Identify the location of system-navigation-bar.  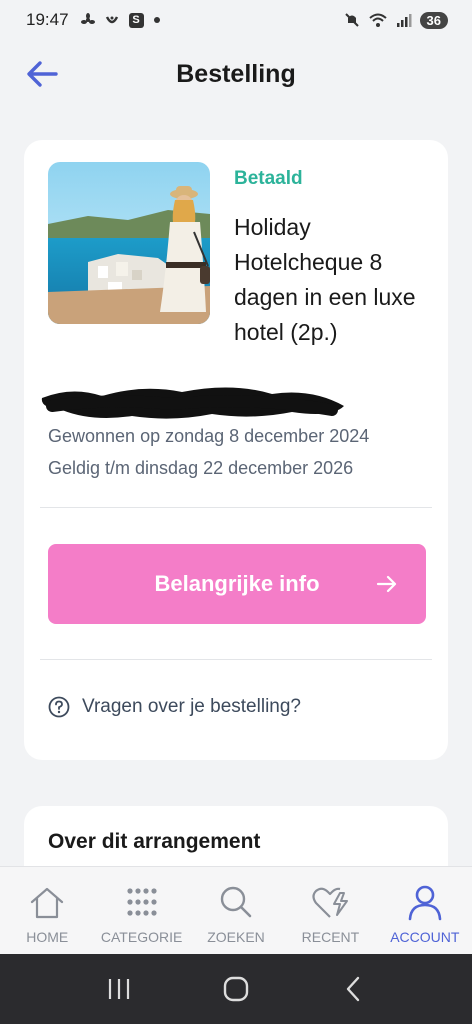
(236, 989).